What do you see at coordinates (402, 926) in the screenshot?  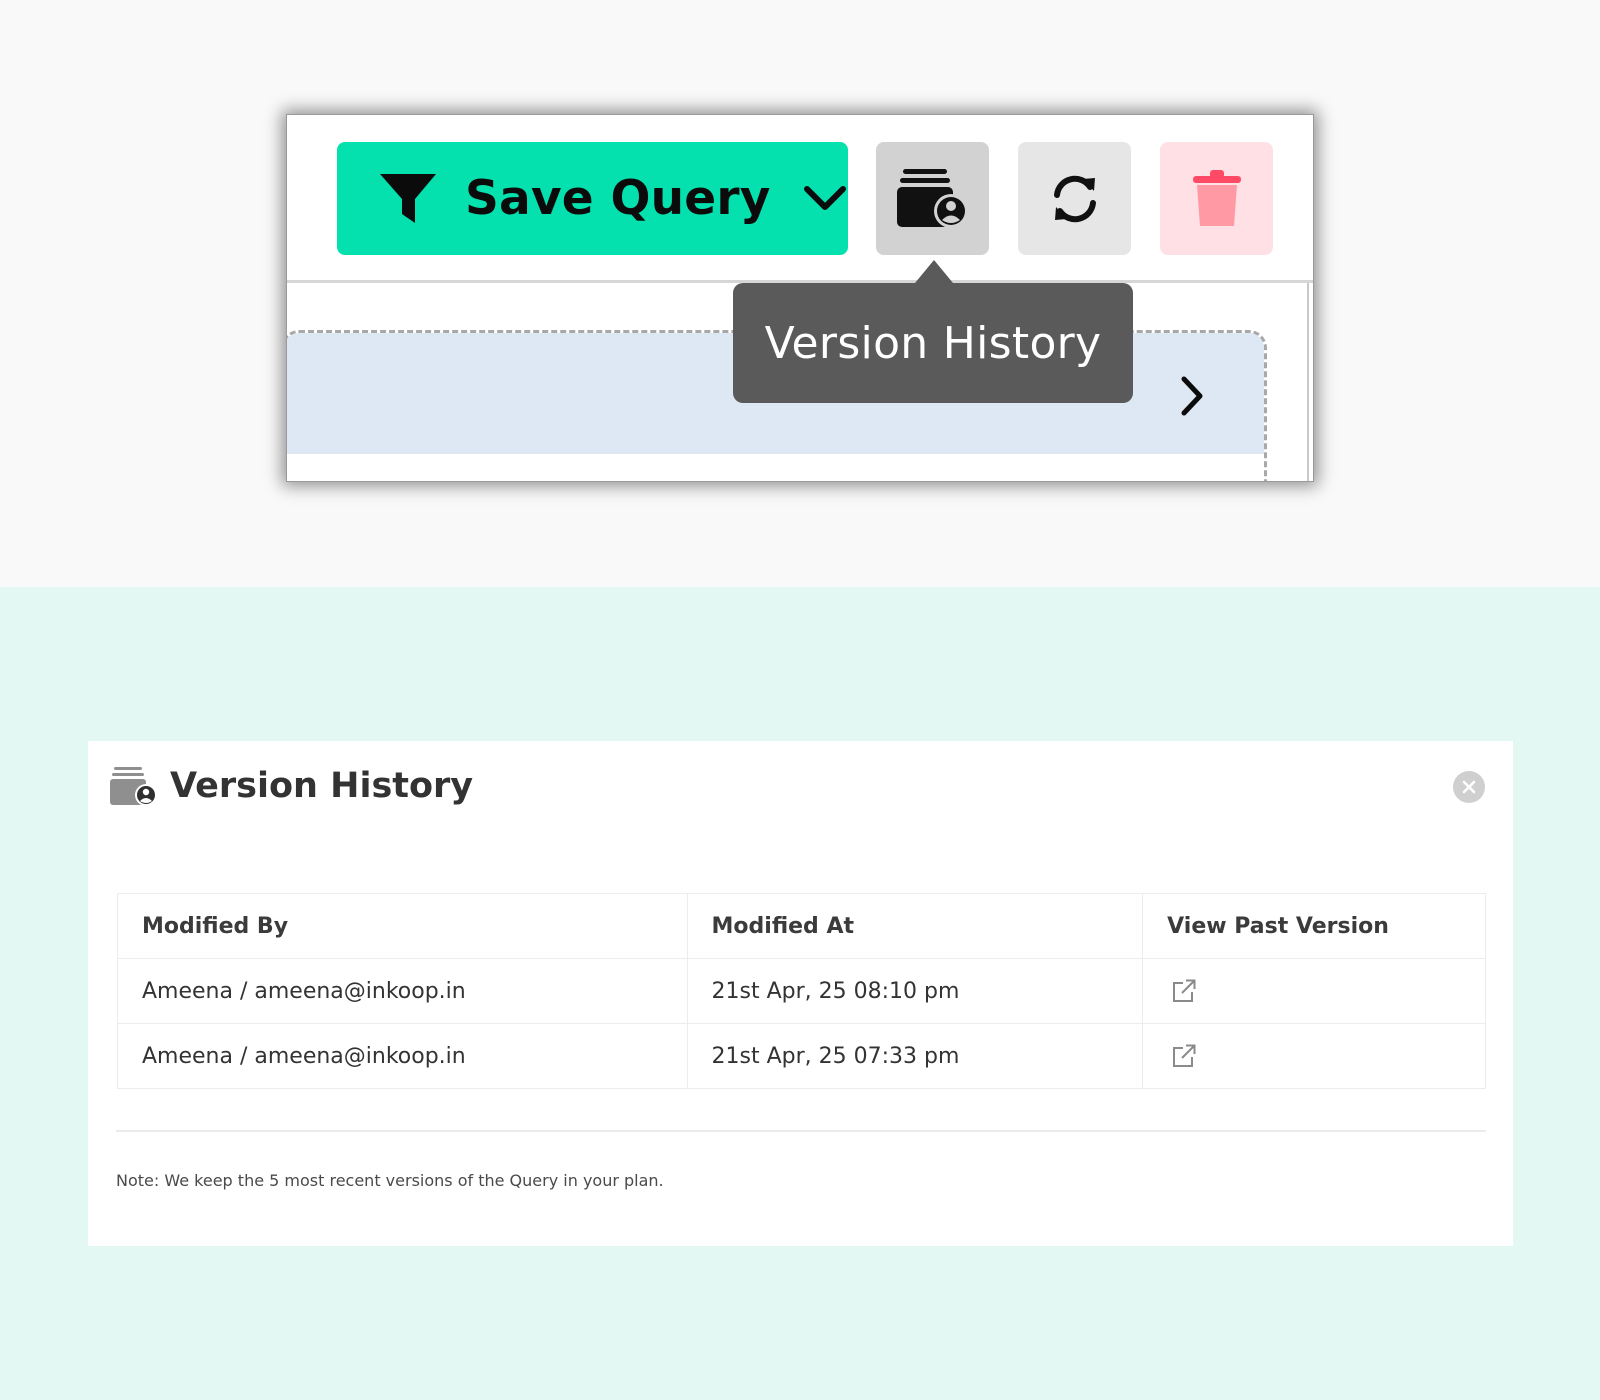 I see `column-header-modified-by: Modified By` at bounding box center [402, 926].